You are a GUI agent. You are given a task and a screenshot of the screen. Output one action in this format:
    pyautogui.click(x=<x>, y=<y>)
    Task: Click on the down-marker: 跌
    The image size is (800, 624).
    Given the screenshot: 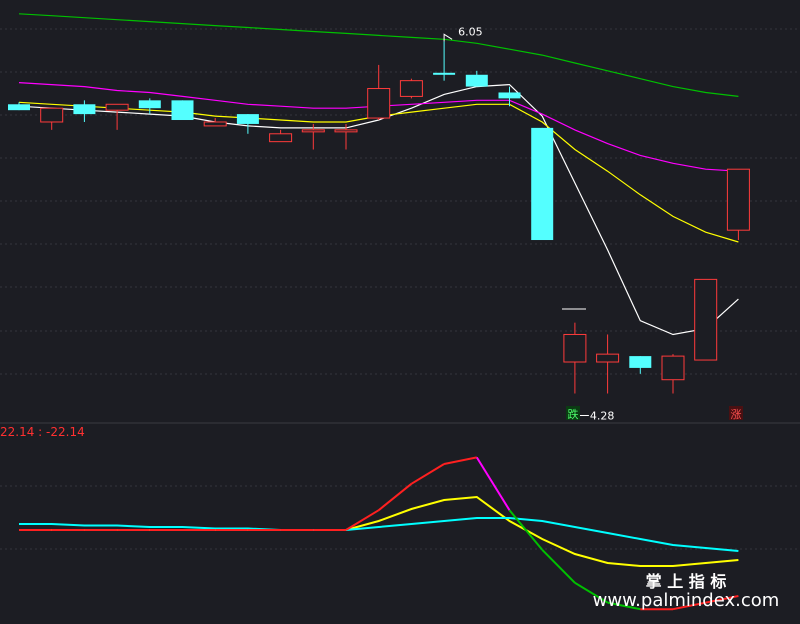 What is the action you would take?
    pyautogui.click(x=573, y=414)
    